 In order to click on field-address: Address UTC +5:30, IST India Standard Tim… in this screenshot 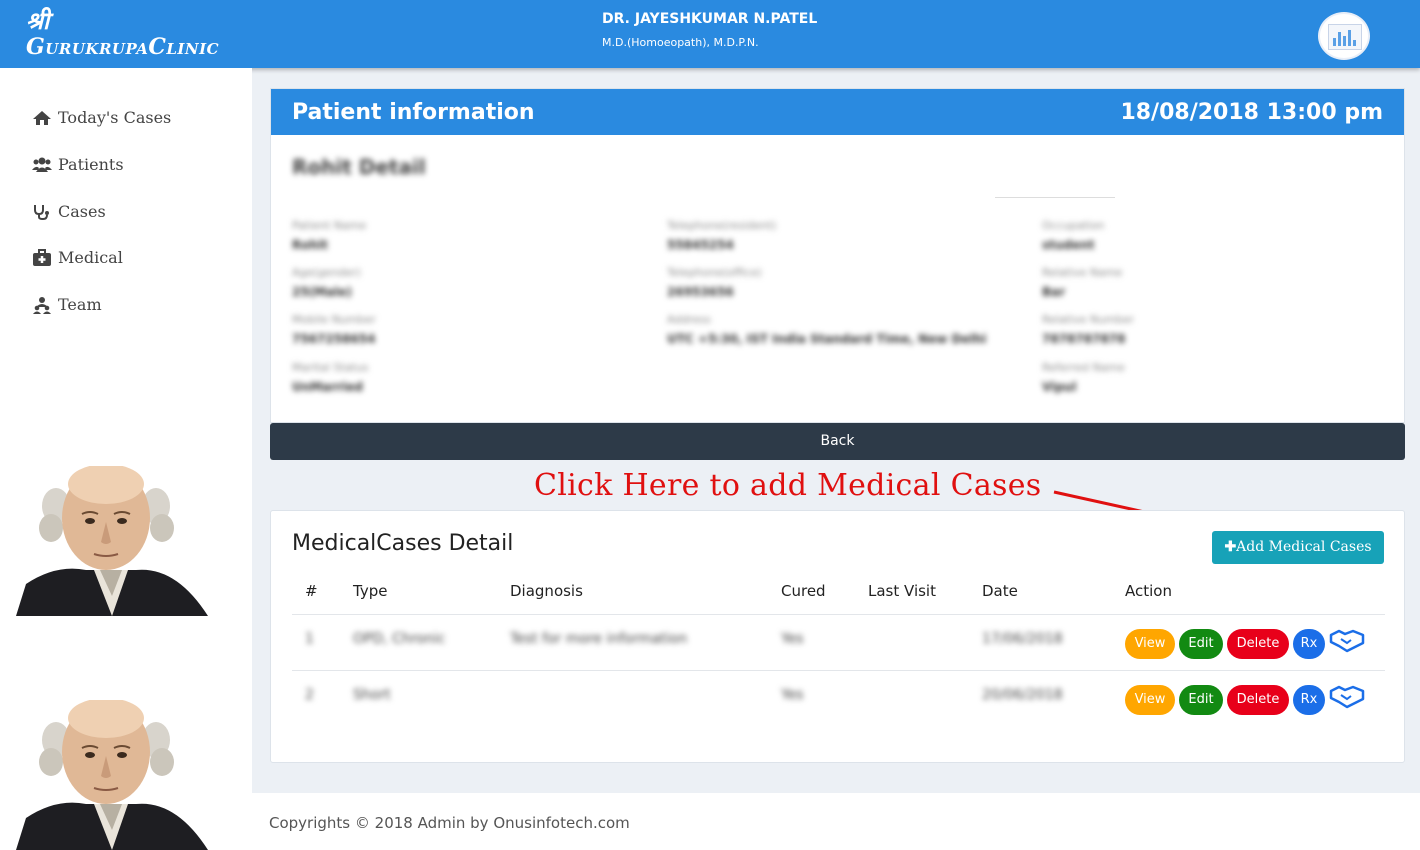, I will do `click(827, 329)`.